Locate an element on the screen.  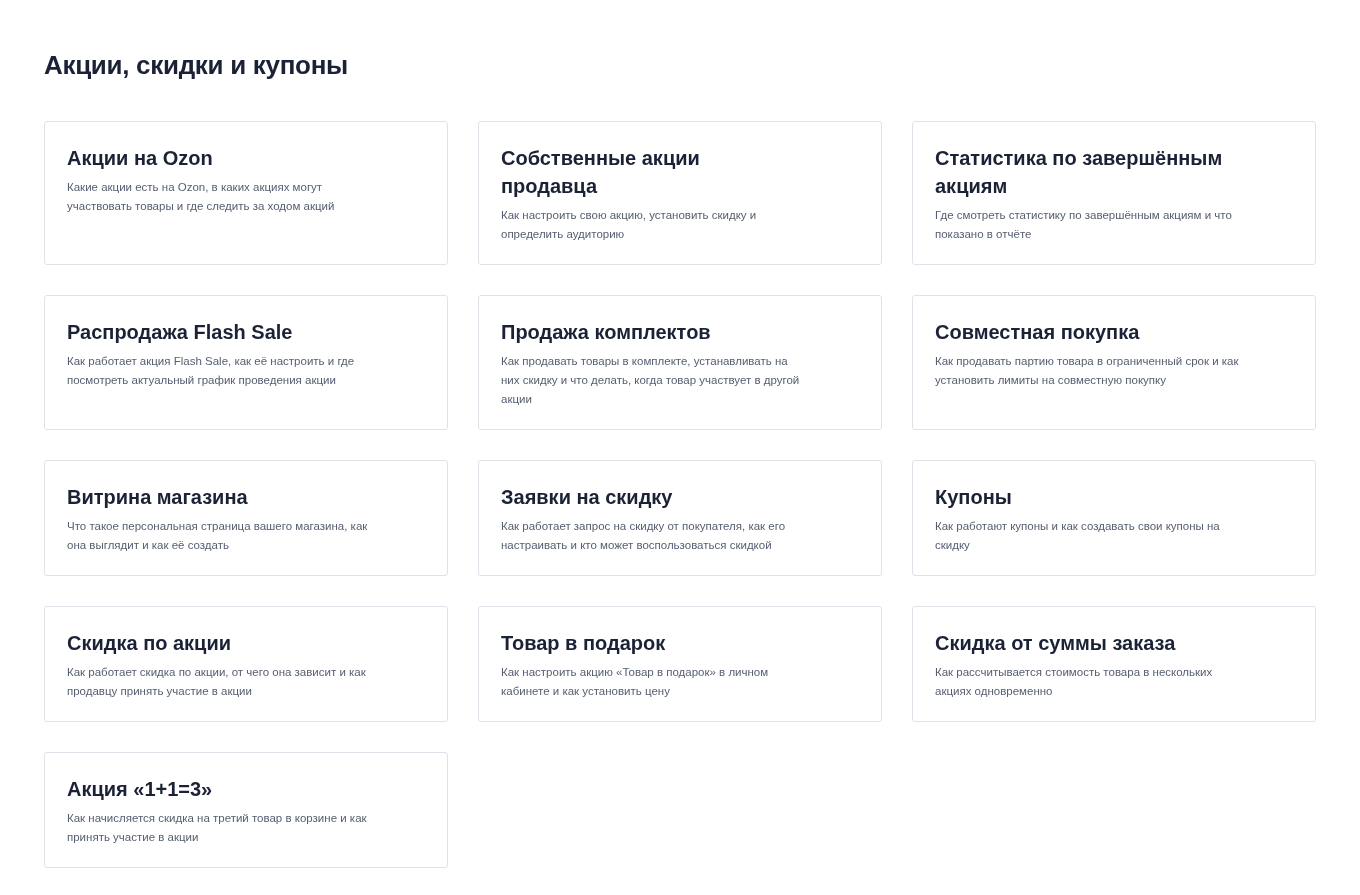
page-title: Акции, скидки и купоны is located at coordinates (196, 65).